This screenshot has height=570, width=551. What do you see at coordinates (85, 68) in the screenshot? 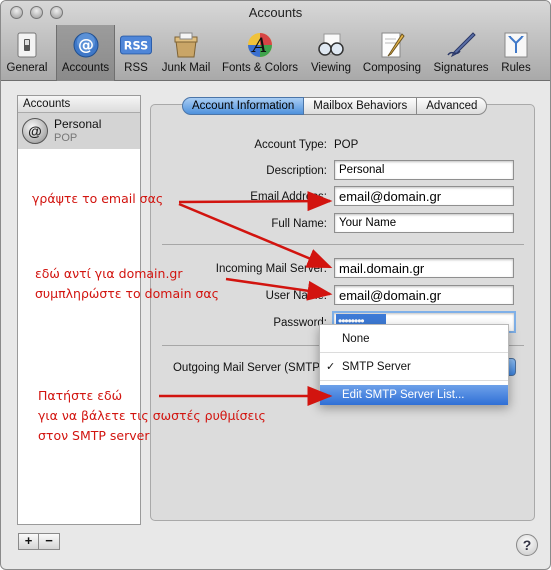
I see `toolbar-label: Accounts` at bounding box center [85, 68].